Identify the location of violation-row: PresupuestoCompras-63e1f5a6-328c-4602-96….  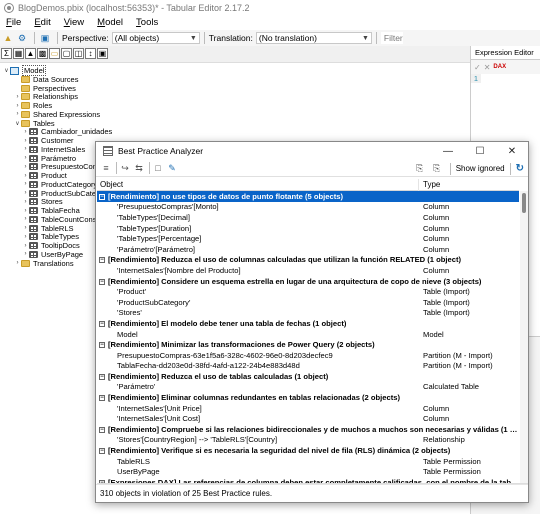
(308, 355).